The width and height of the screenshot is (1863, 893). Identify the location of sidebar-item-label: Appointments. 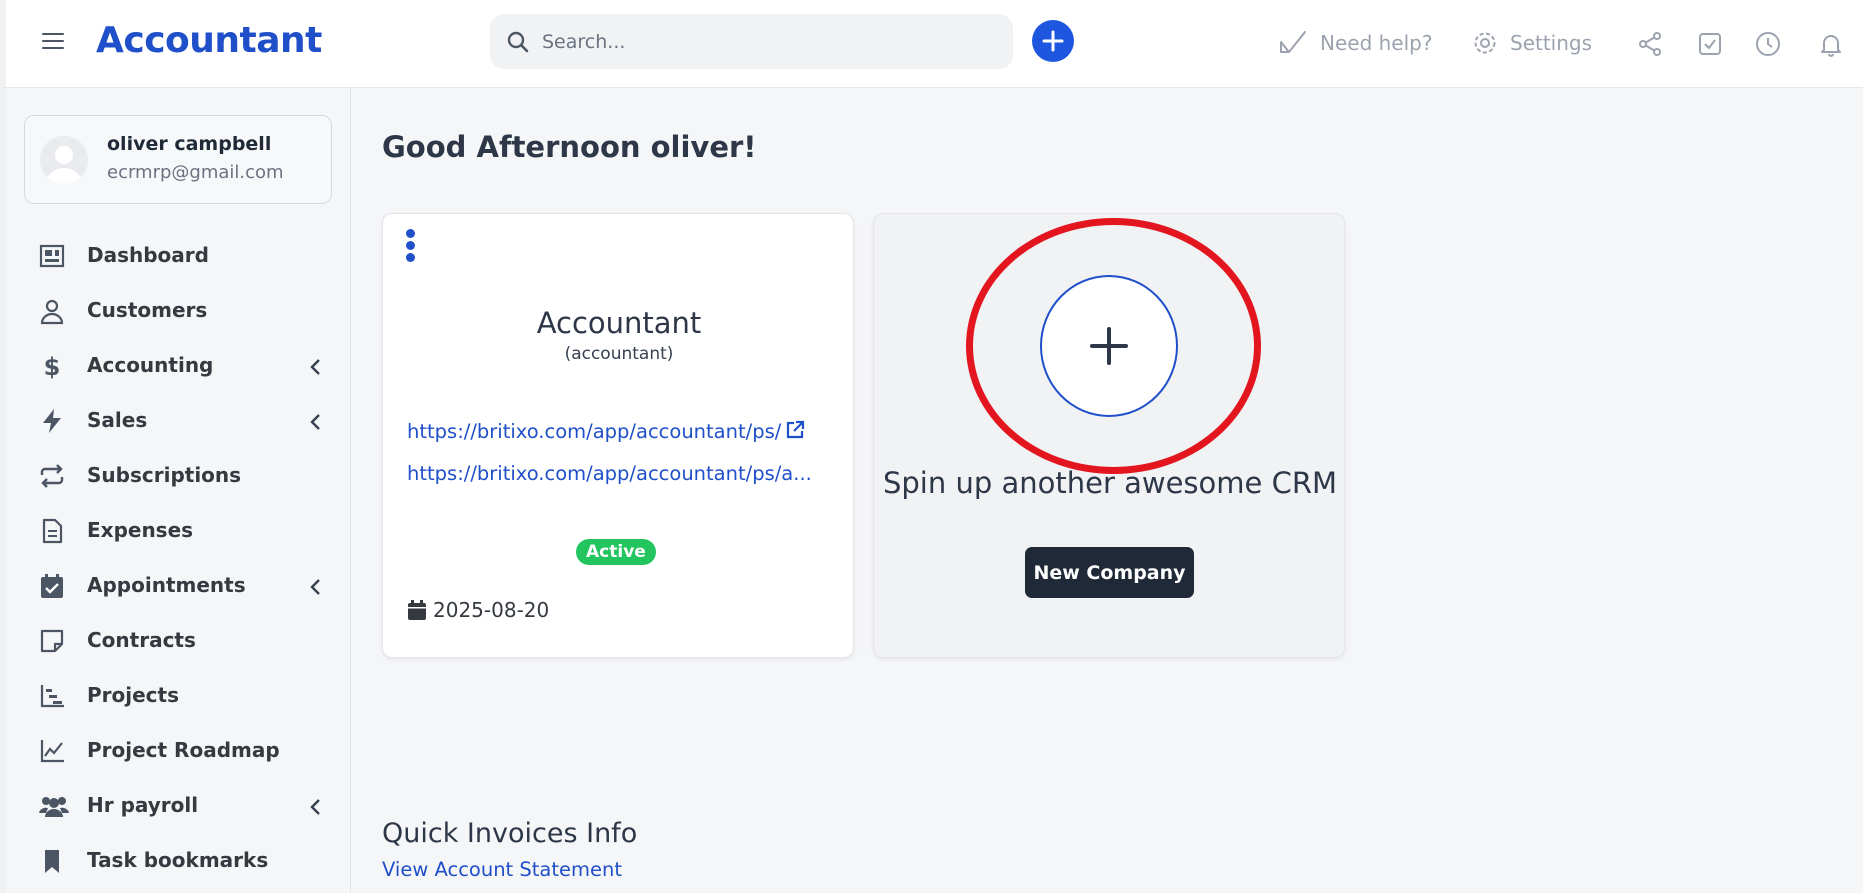
(166, 585).